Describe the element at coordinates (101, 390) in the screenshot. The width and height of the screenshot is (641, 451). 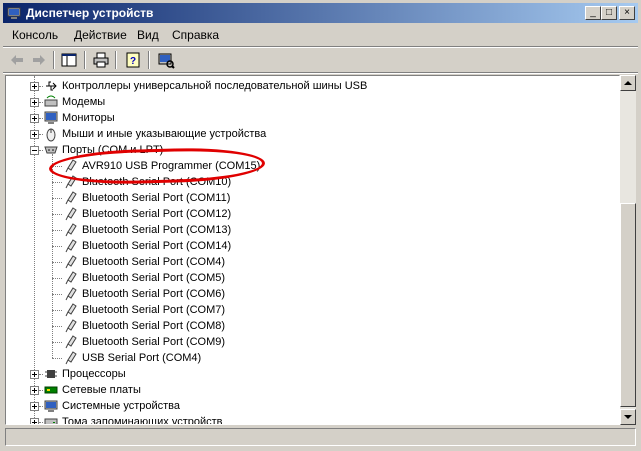
I see `tree-item-label: Сетевые платы` at that location.